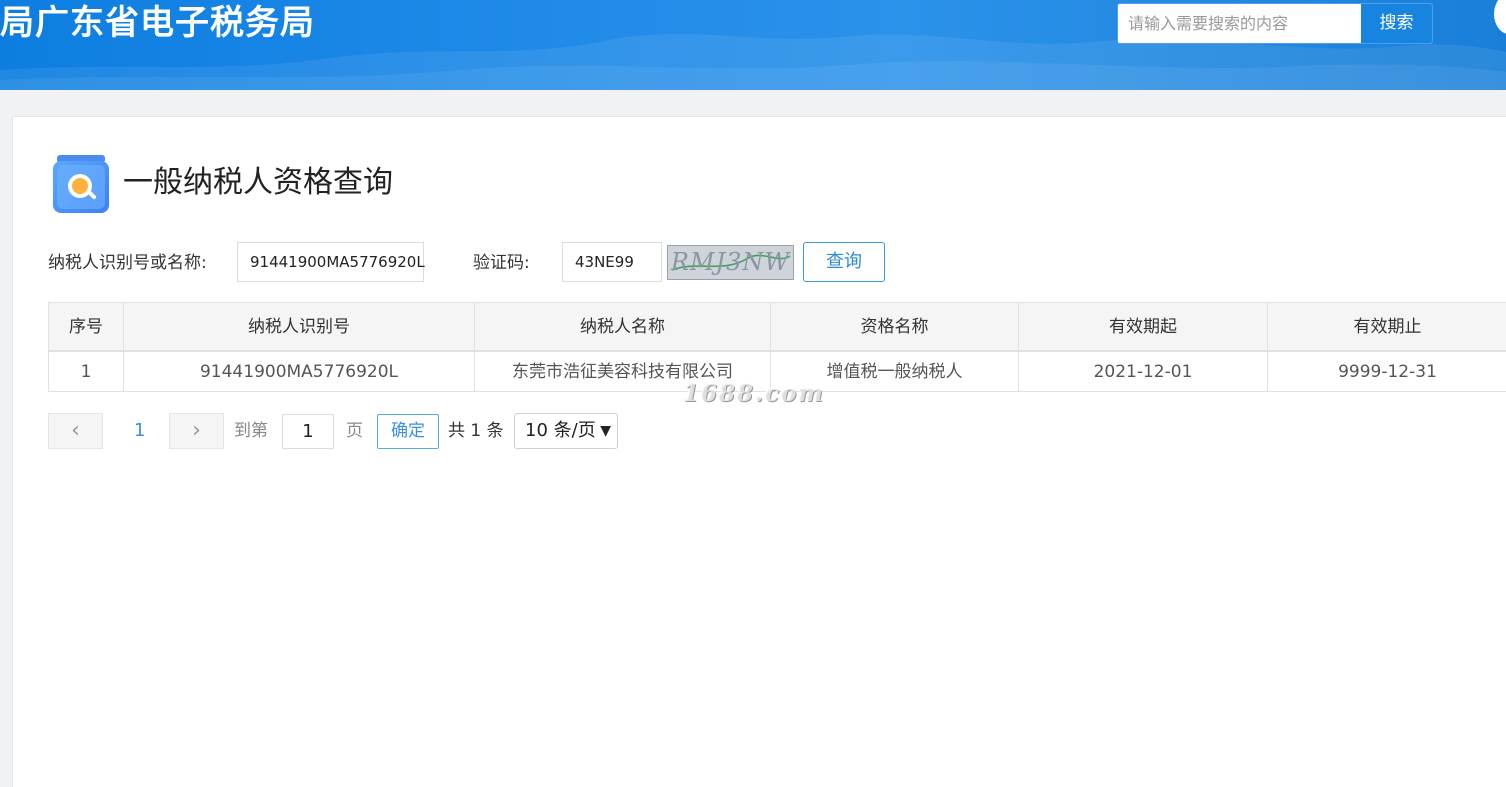 This screenshot has height=787, width=1506. What do you see at coordinates (501, 263) in the screenshot?
I see `captcha-label: 验证码:` at bounding box center [501, 263].